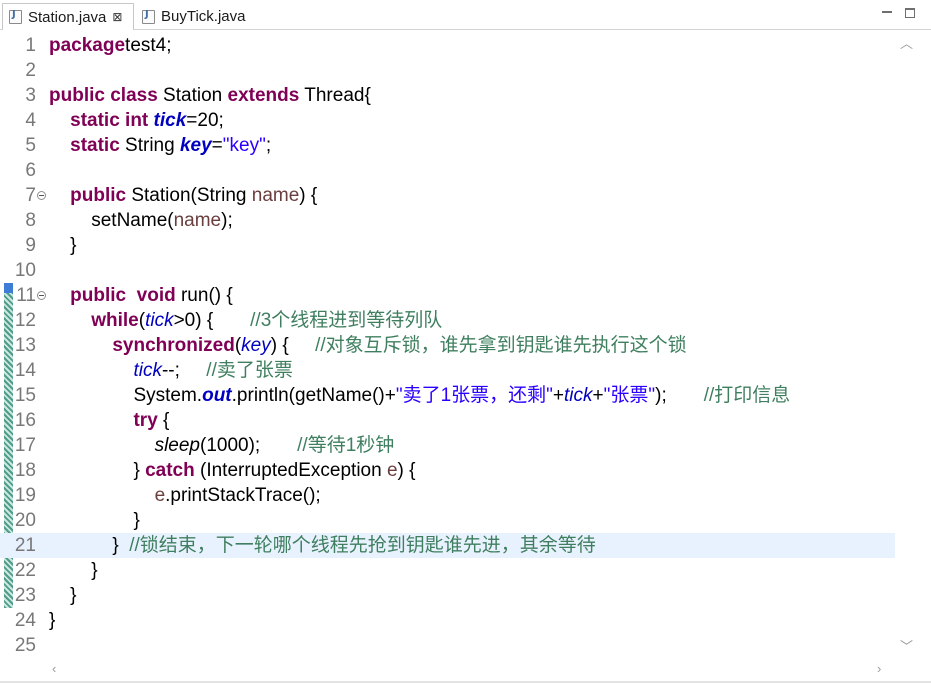 The image size is (931, 683). I want to click on code-line: 12 while(tick>0) { //3个线程进到等待列队, so click(447, 320).